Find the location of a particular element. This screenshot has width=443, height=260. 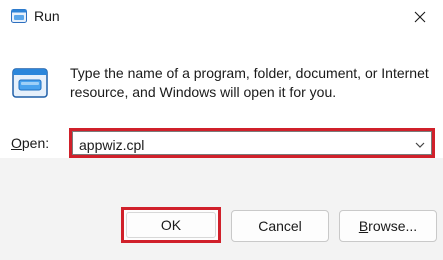

ok-button: OK is located at coordinates (171, 225).